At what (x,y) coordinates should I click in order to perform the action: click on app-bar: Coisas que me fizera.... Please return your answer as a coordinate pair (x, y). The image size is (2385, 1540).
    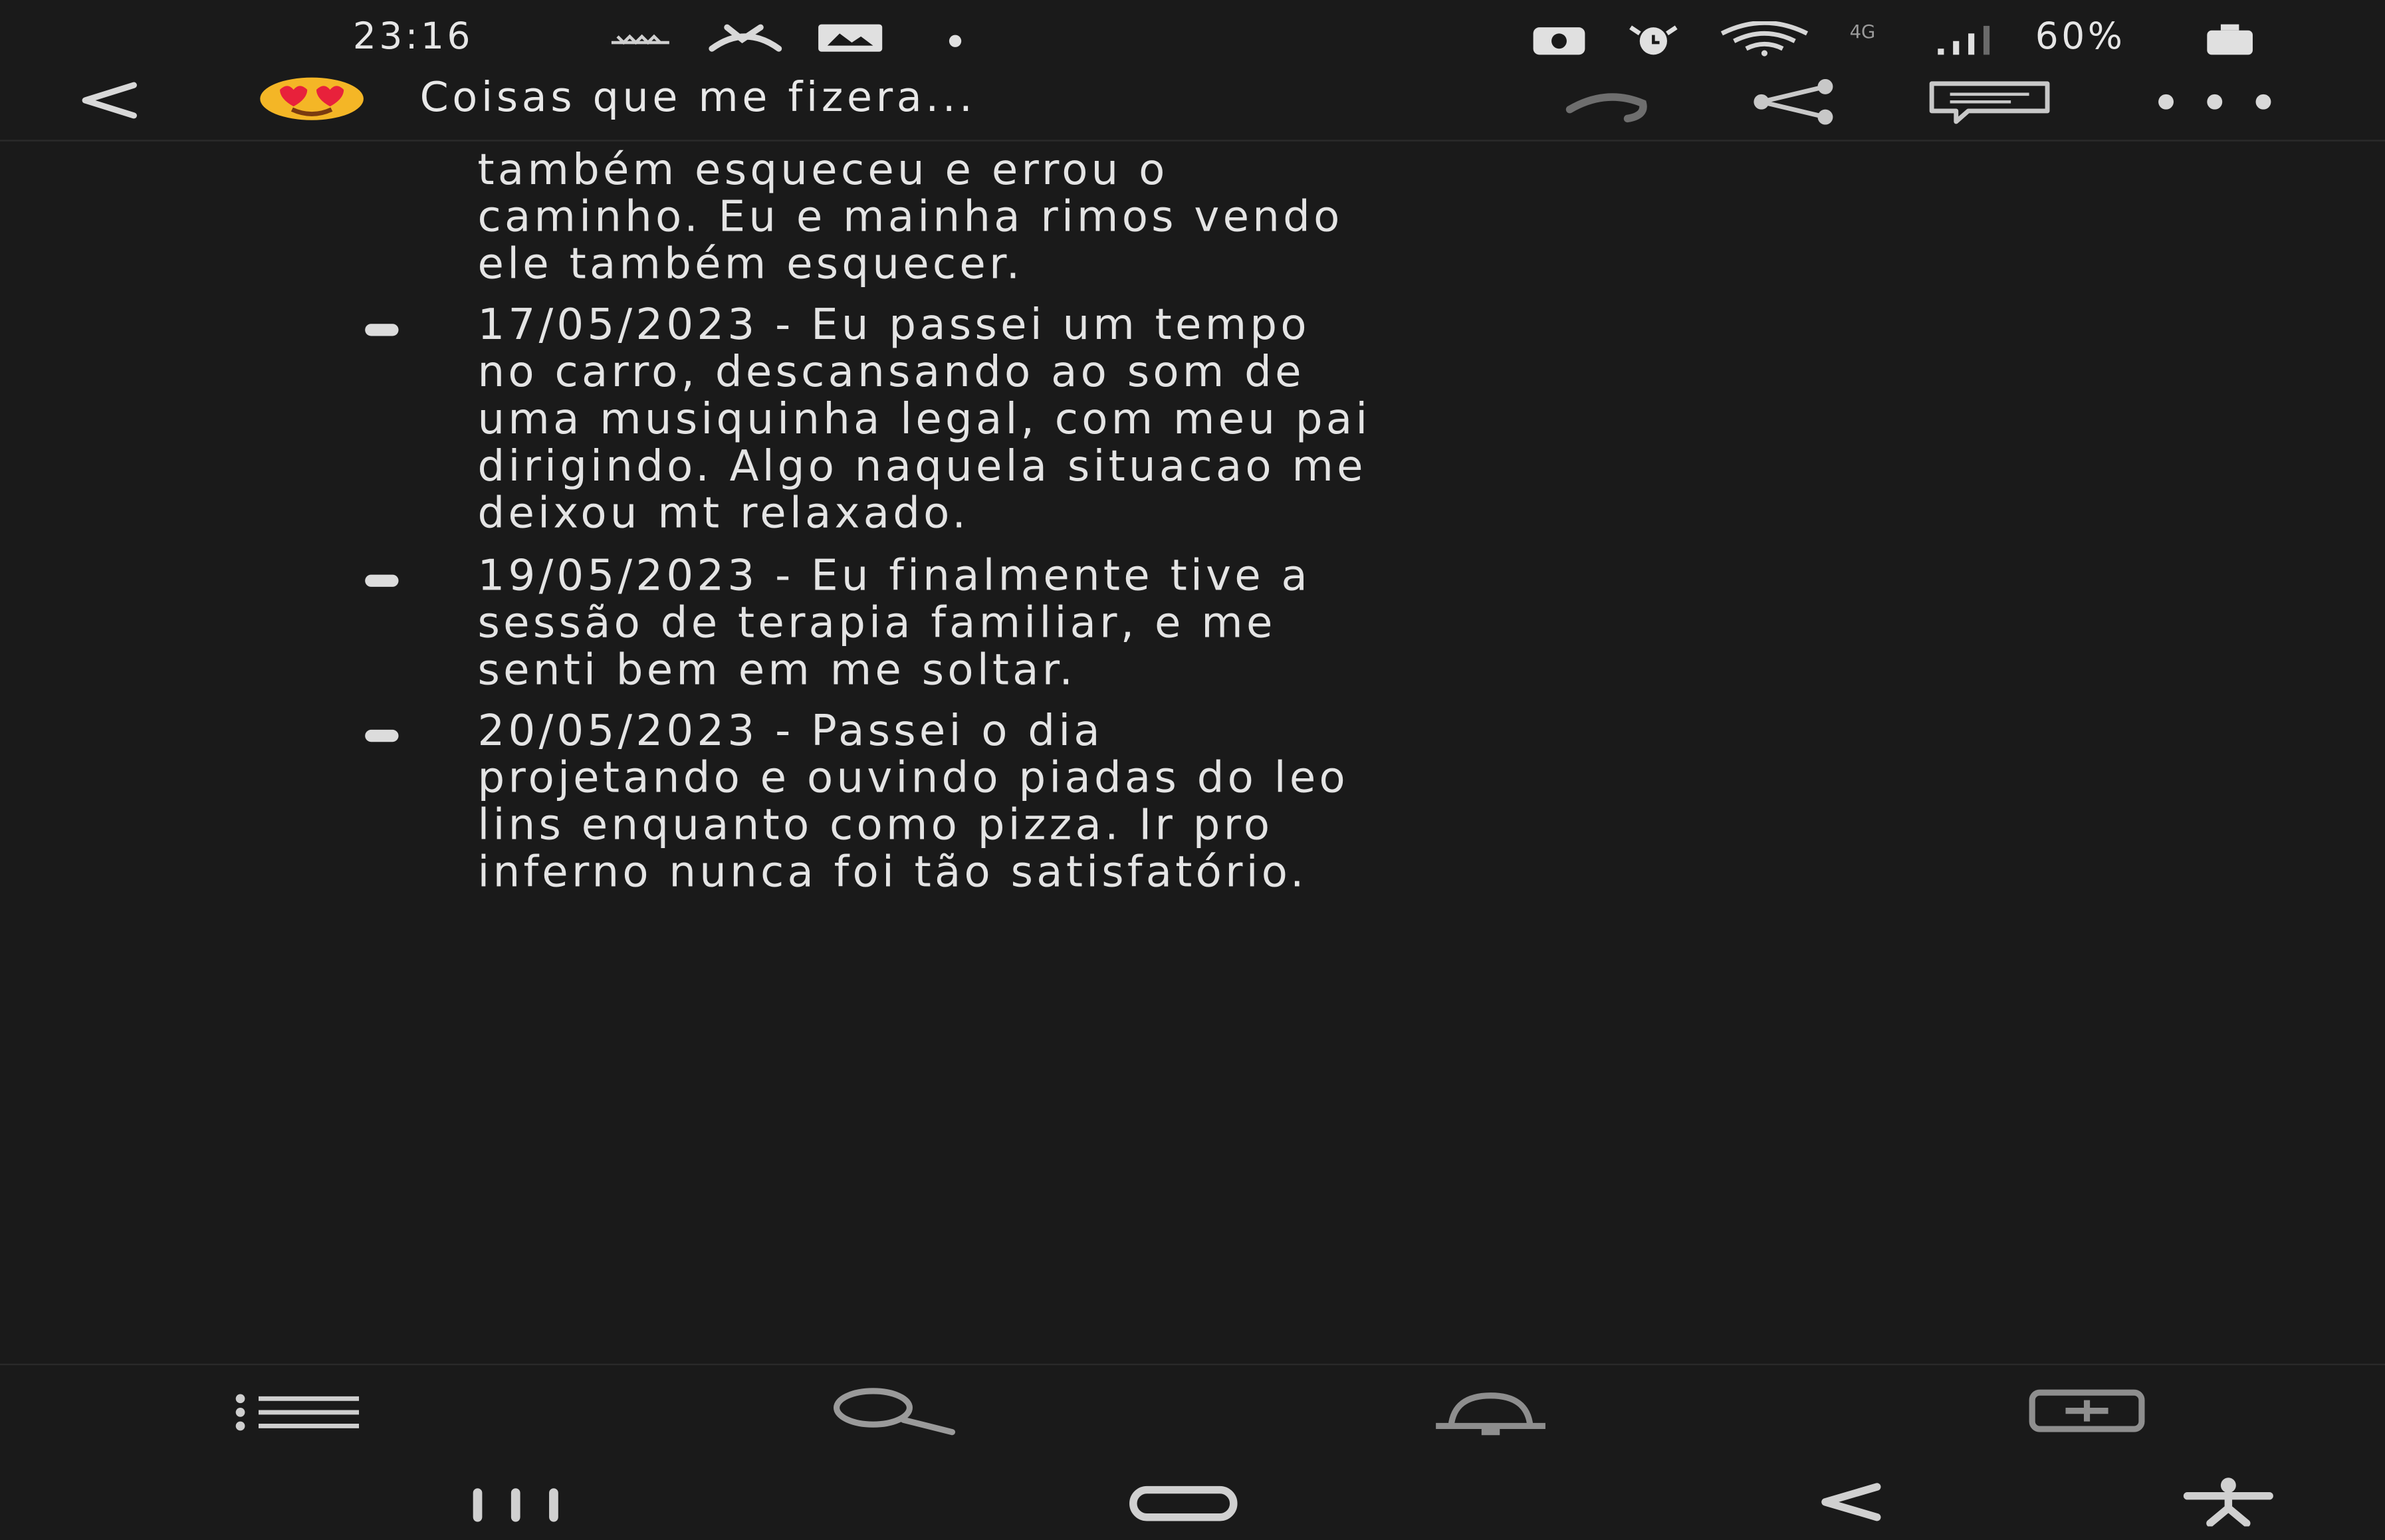
    Looking at the image, I should click on (1192, 101).